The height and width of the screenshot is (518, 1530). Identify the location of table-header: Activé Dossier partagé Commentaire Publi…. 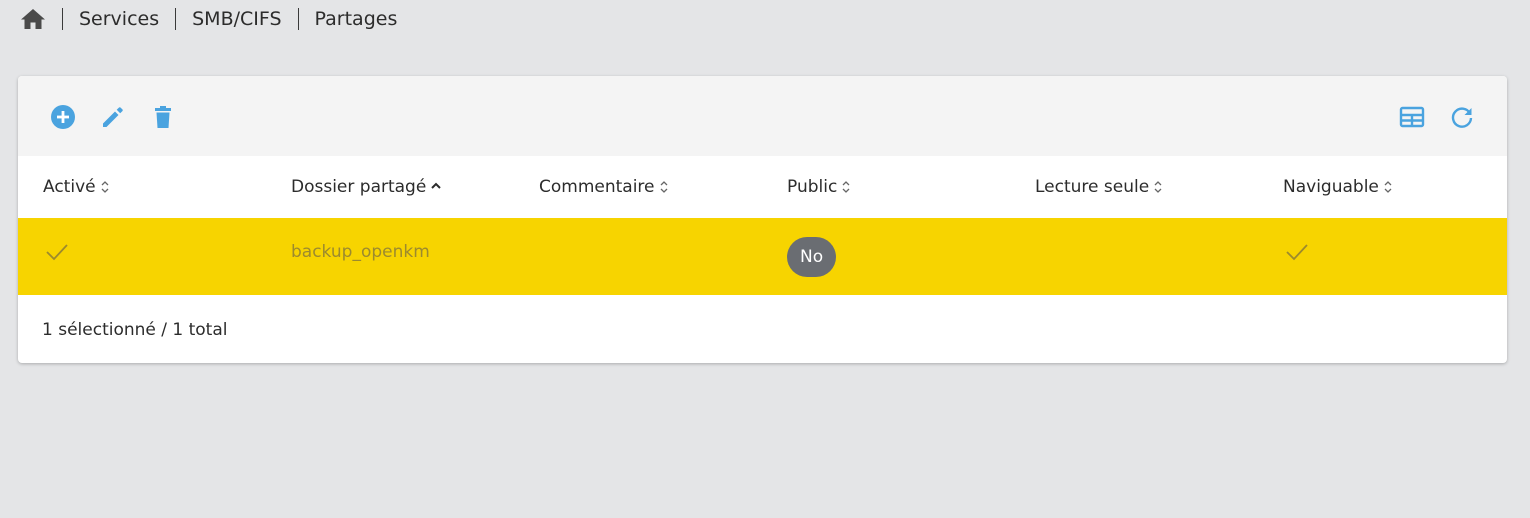
(762, 187).